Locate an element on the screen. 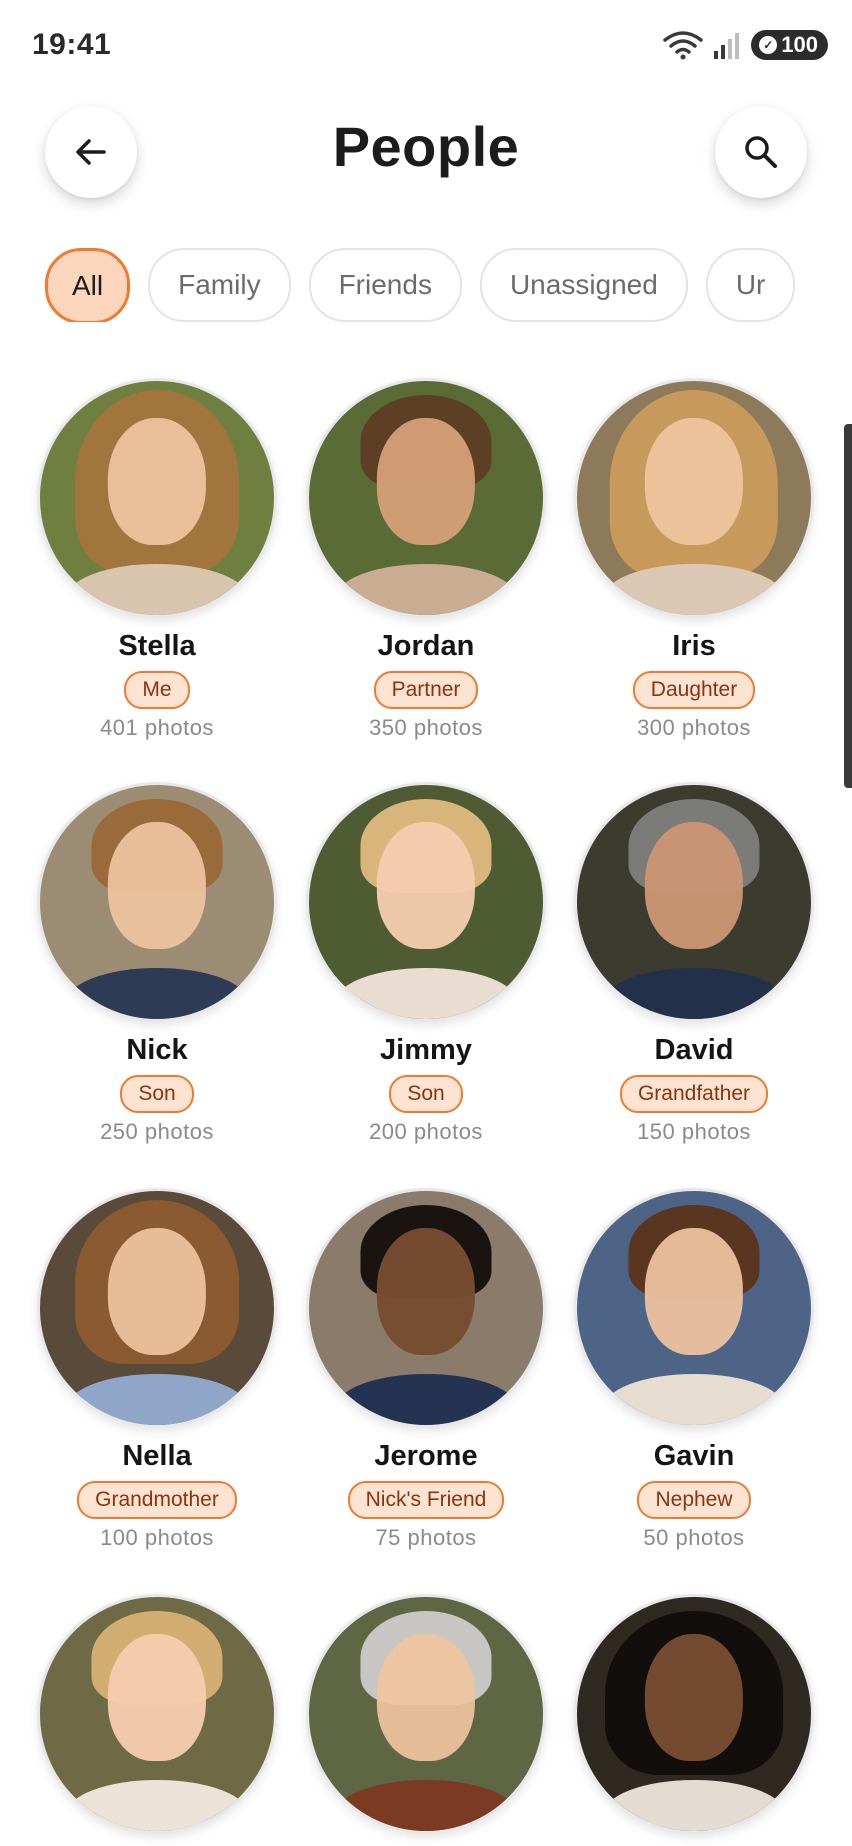 This screenshot has height=1846, width=852. person-name: Nick is located at coordinates (157, 1050).